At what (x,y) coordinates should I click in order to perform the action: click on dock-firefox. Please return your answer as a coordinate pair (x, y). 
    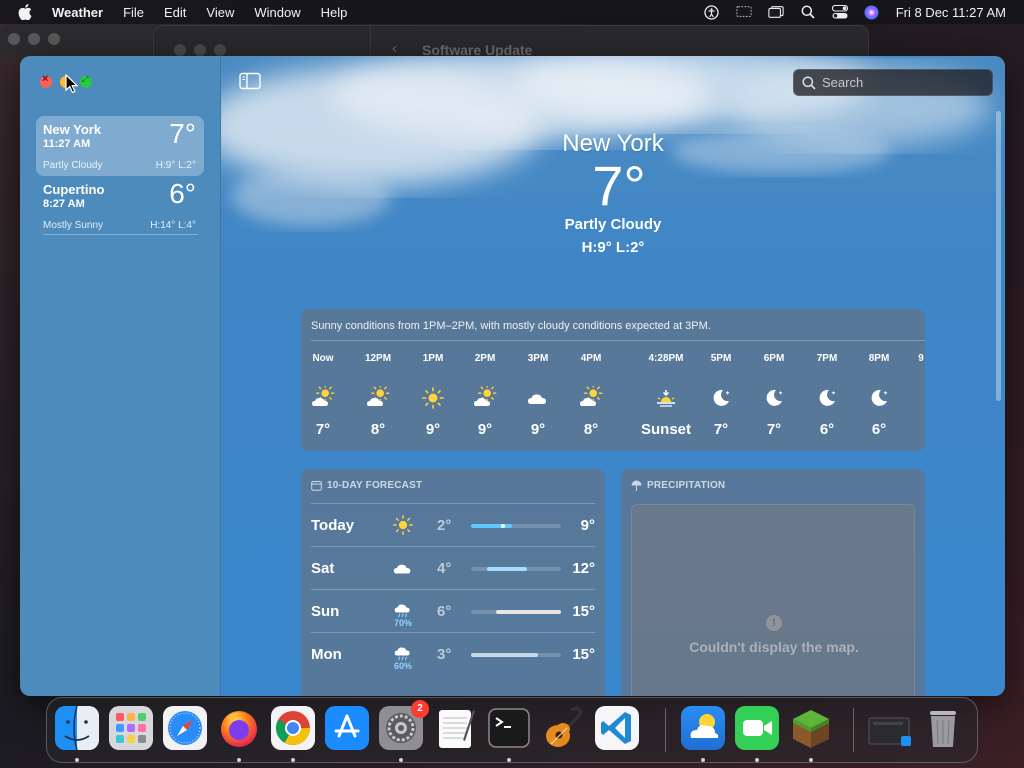
    Looking at the image, I should click on (239, 728).